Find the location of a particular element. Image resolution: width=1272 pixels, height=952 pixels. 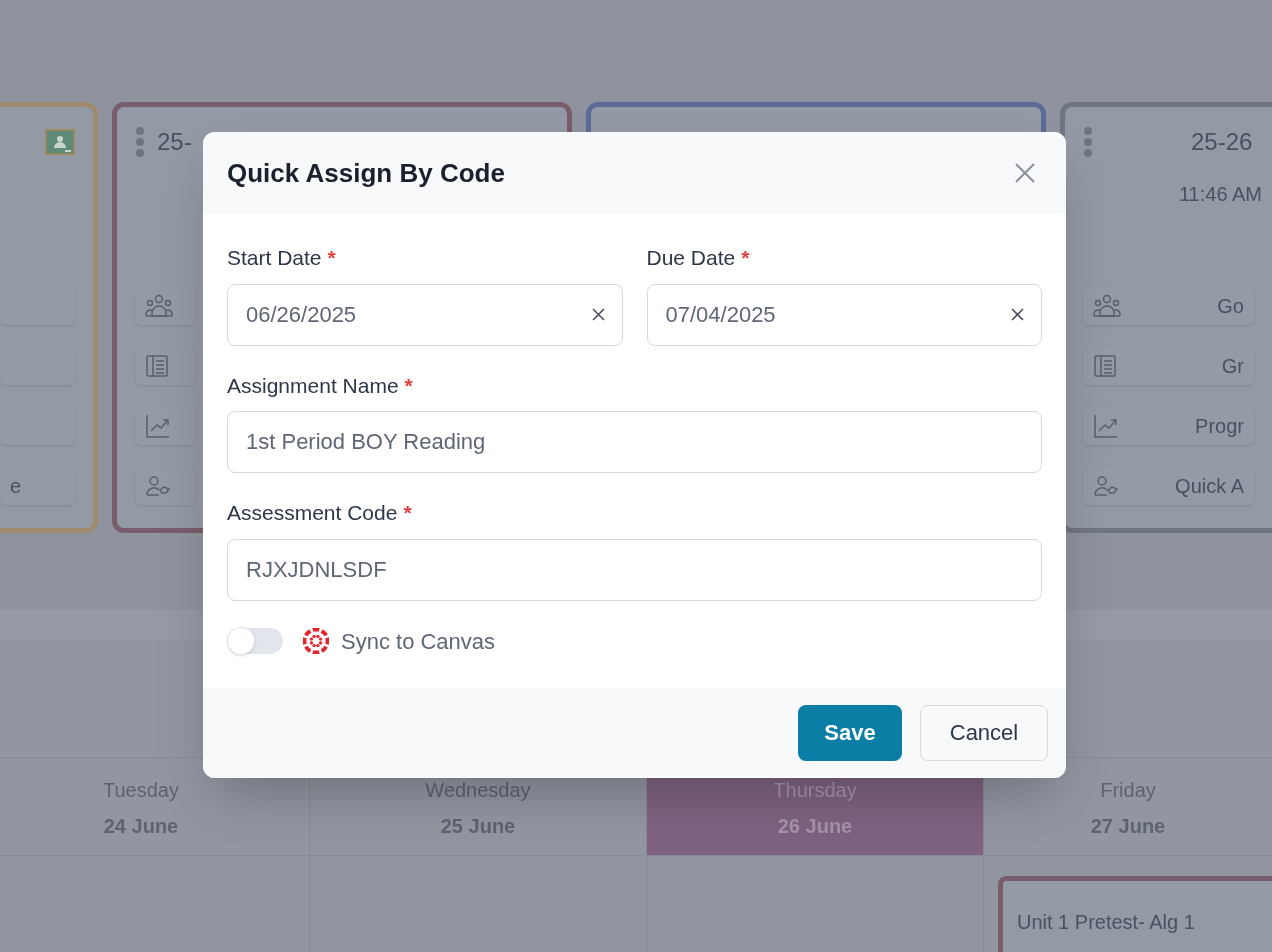

menu-item-label: Quick A is located at coordinates (1209, 486).